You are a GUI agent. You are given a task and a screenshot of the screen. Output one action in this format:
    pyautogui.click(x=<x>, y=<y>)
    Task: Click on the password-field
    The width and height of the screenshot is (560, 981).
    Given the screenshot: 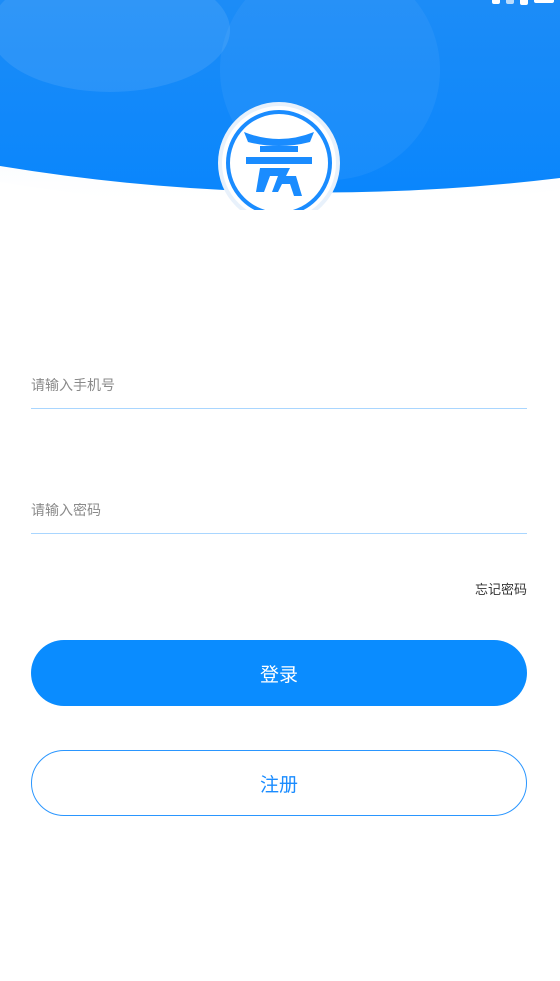 What is the action you would take?
    pyautogui.click(x=279, y=510)
    